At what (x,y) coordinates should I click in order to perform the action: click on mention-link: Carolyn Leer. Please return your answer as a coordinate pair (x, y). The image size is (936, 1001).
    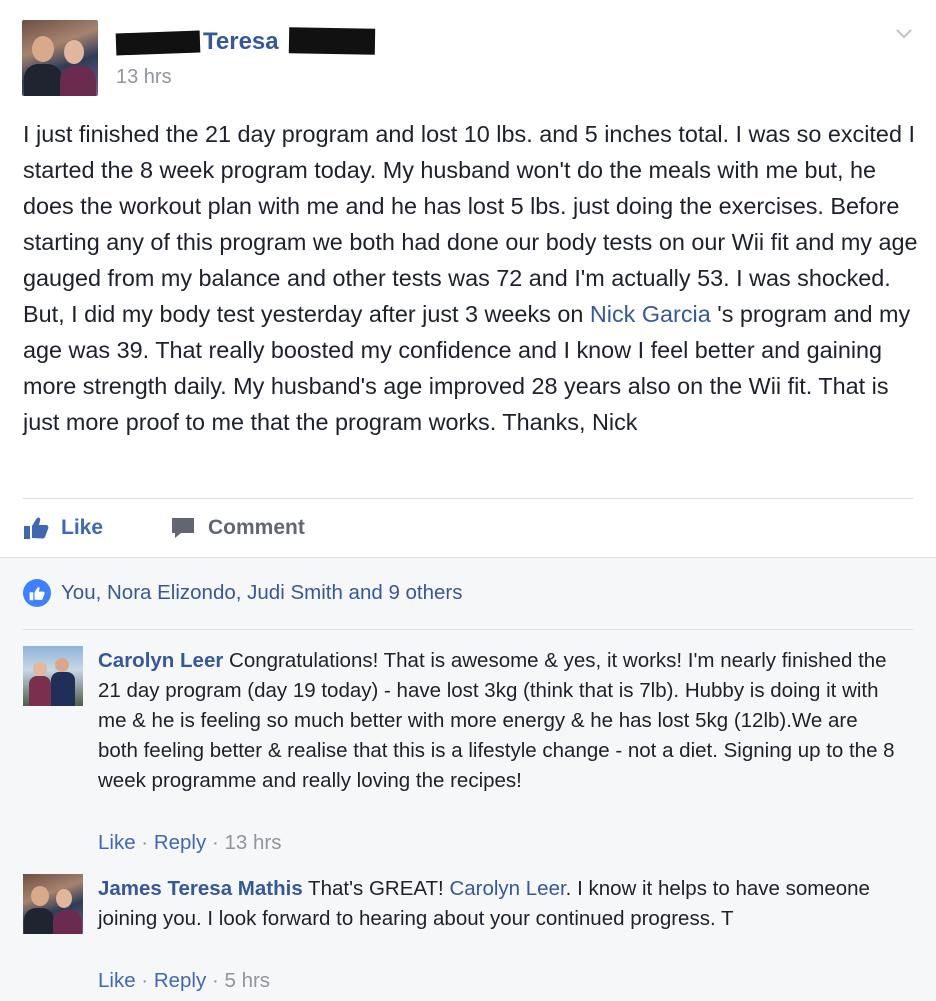
    Looking at the image, I should click on (507, 888).